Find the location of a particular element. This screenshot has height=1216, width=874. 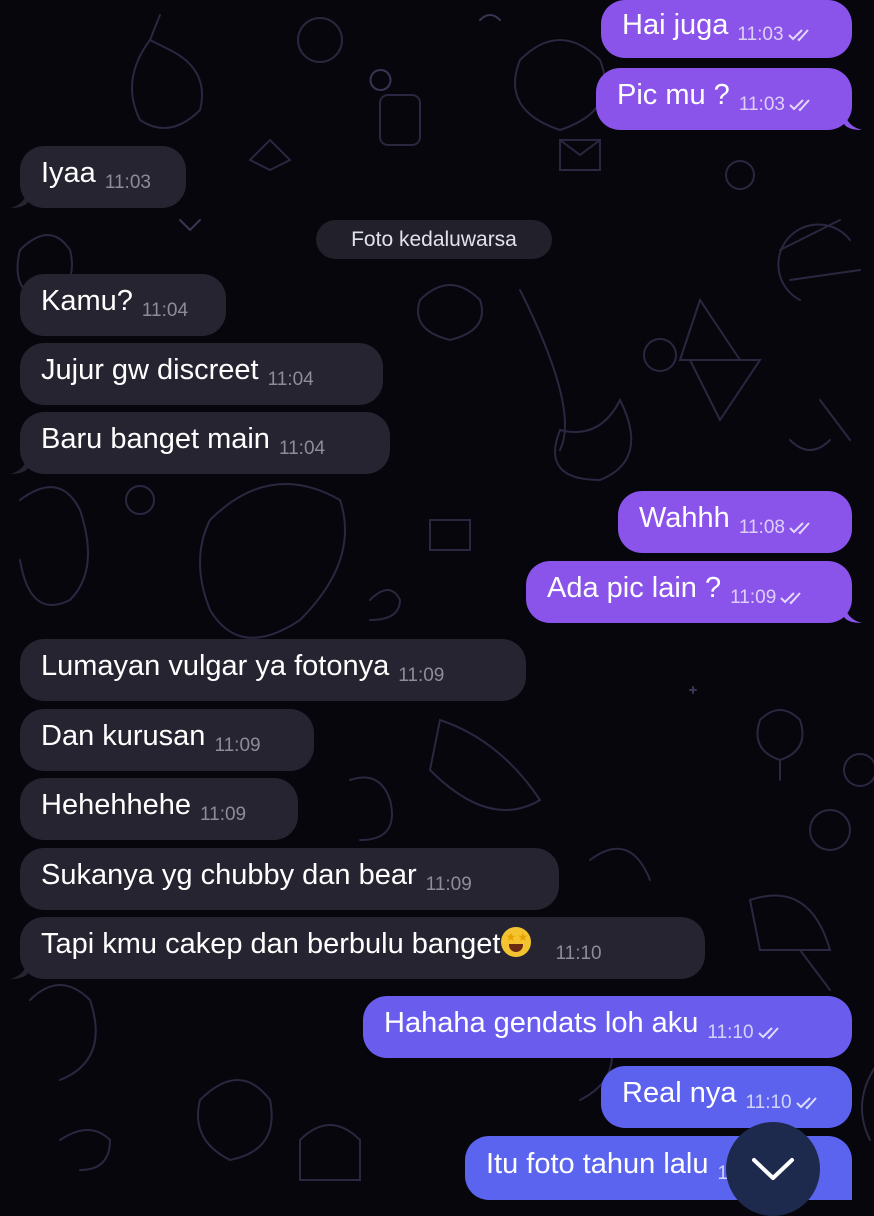

message-content: Tapi kmu cakep dan berbulu banget is located at coordinates (286, 943).